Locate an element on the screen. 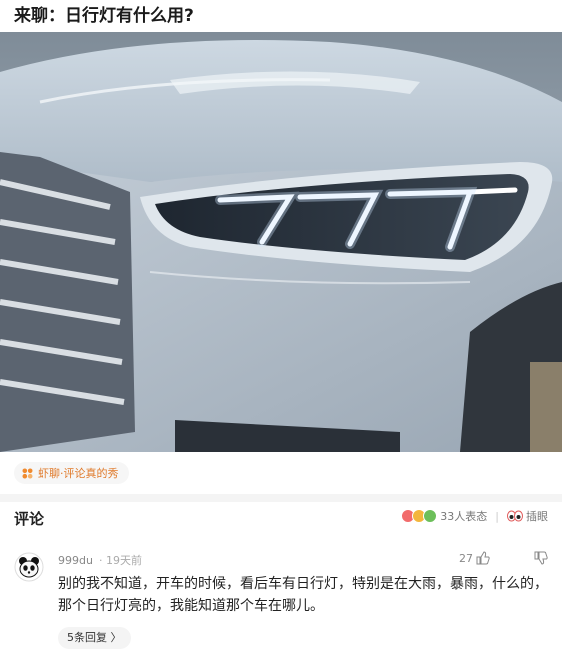  topic-tag: 虾聊·评论真的秀 is located at coordinates (71, 473).